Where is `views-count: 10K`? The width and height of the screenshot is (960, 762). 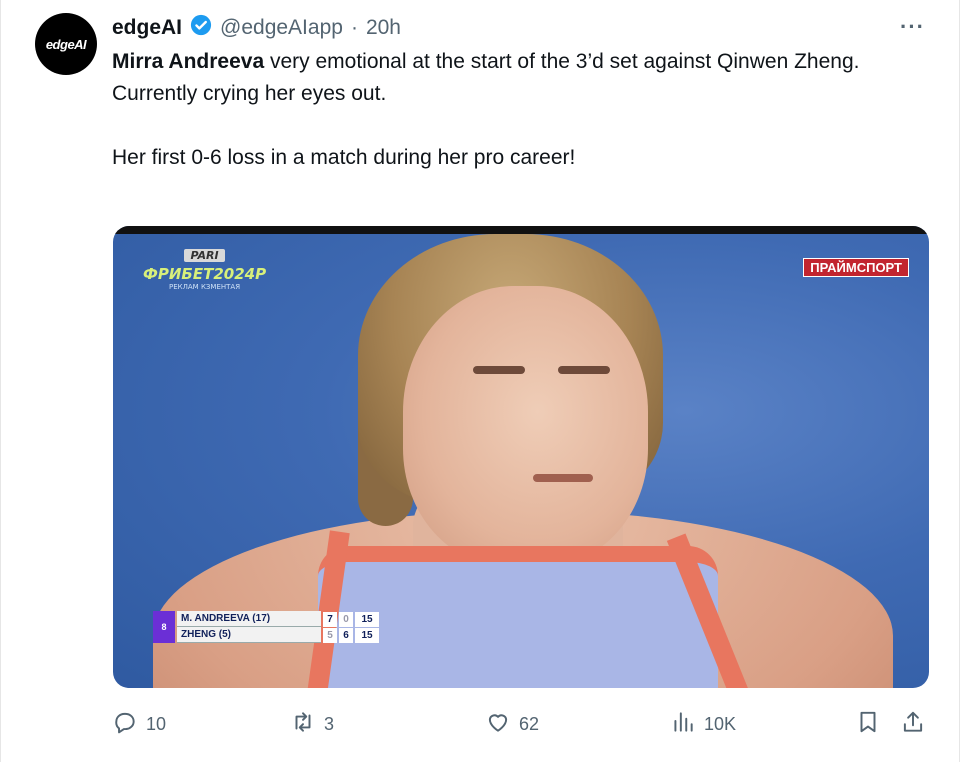 views-count: 10K is located at coordinates (720, 723).